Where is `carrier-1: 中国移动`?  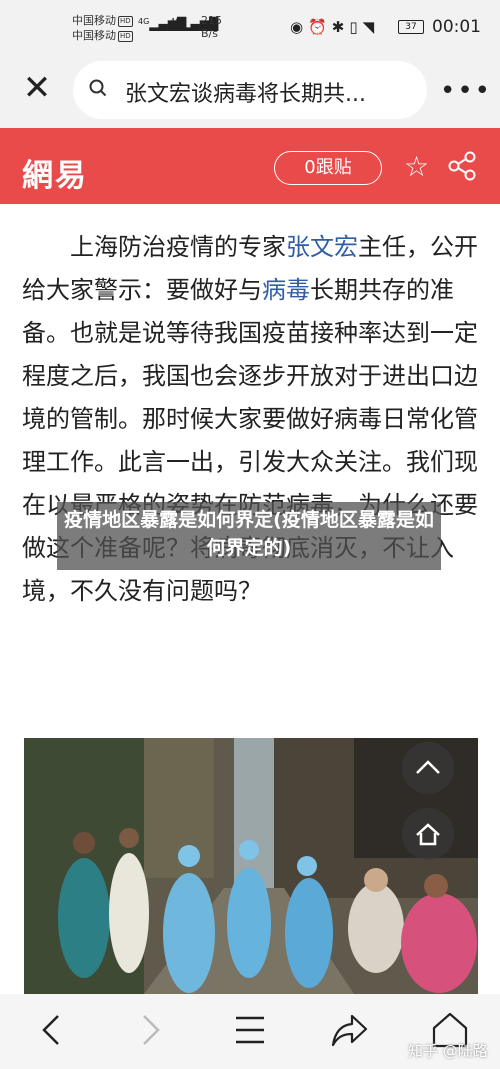
carrier-1: 中国移动 is located at coordinates (94, 20).